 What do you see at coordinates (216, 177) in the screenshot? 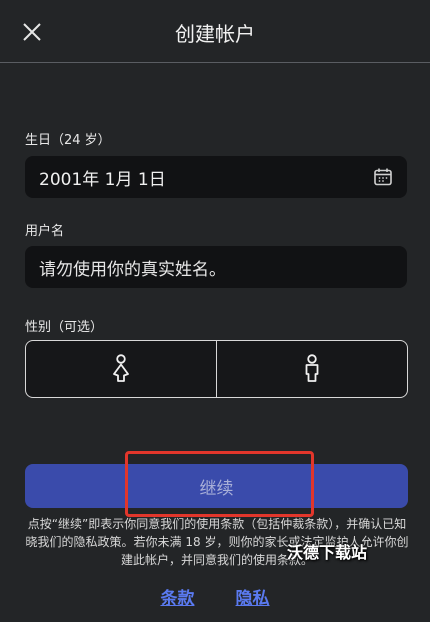
I see `birthday-field: 2001年 1月 1日` at bounding box center [216, 177].